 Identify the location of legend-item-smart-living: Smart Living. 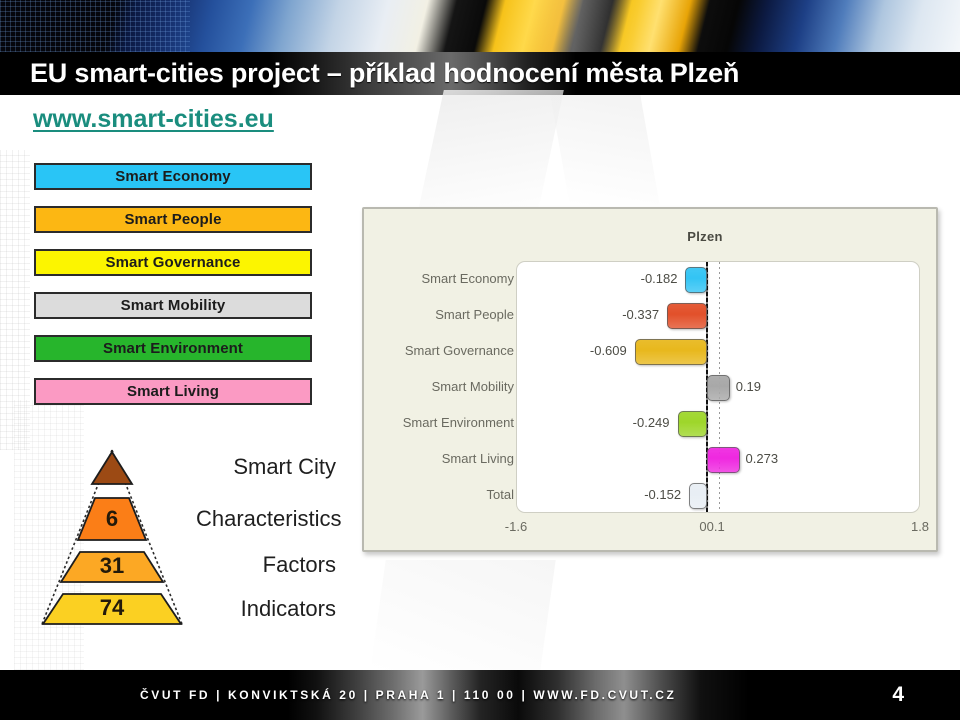
(173, 391).